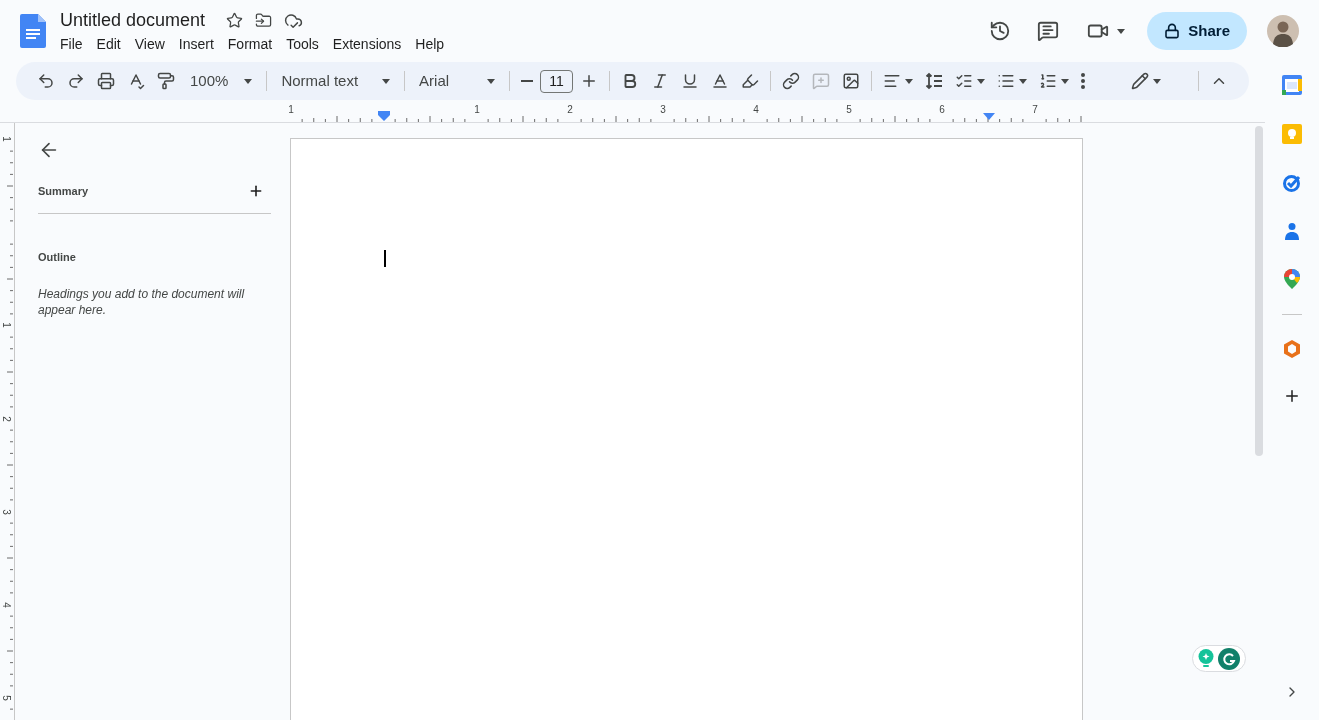  What do you see at coordinates (1292, 183) in the screenshot?
I see `tasks-icon` at bounding box center [1292, 183].